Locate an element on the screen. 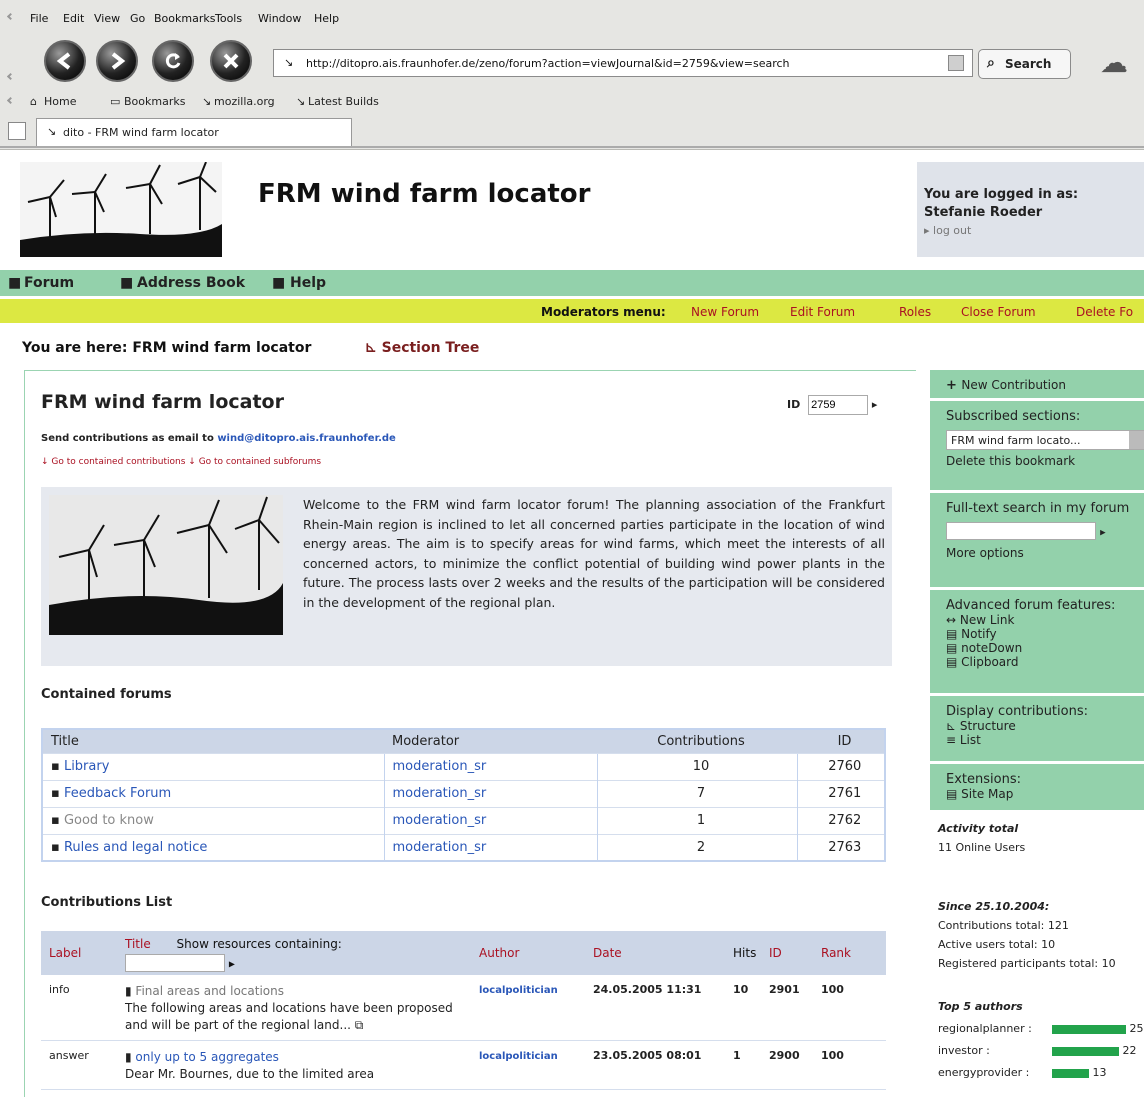 The height and width of the screenshot is (1097, 1144). chevron-down-icon is located at coordinates (1136, 440).